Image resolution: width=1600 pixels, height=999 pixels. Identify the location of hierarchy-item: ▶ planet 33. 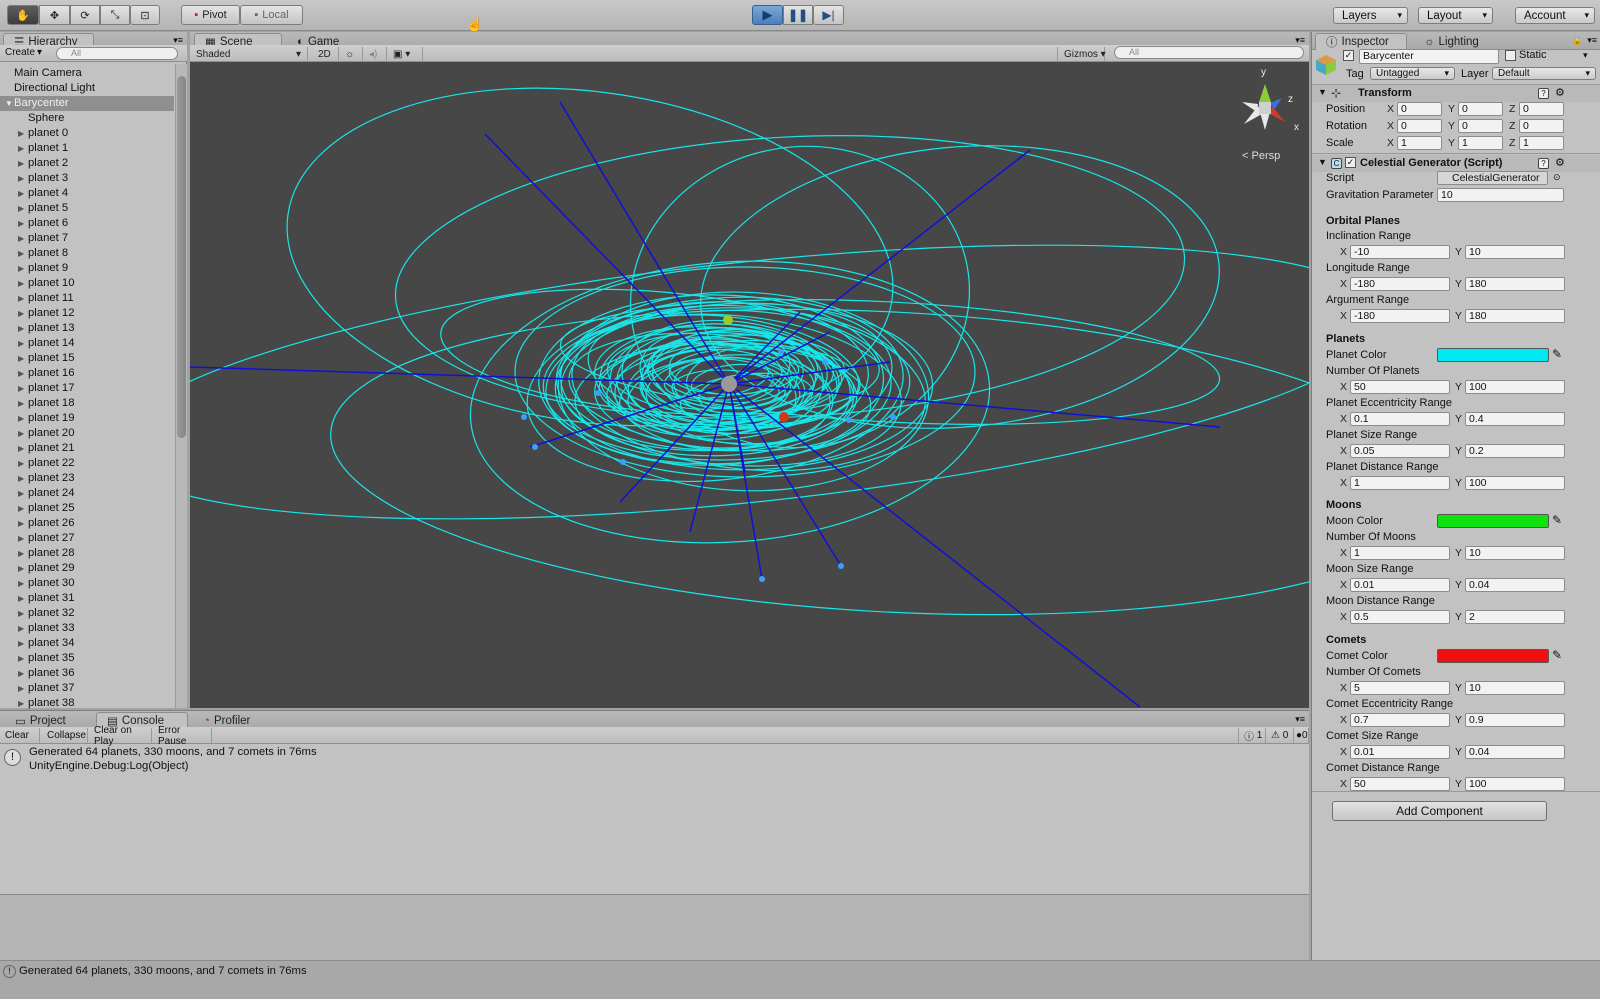
(87, 628).